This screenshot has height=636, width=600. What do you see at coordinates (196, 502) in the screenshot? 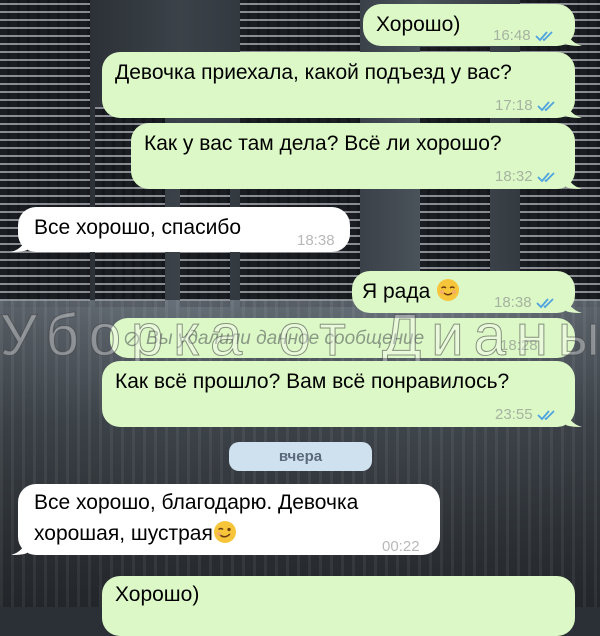
I see `message-text-line: Все хорошо, благодарю. Девочка` at bounding box center [196, 502].